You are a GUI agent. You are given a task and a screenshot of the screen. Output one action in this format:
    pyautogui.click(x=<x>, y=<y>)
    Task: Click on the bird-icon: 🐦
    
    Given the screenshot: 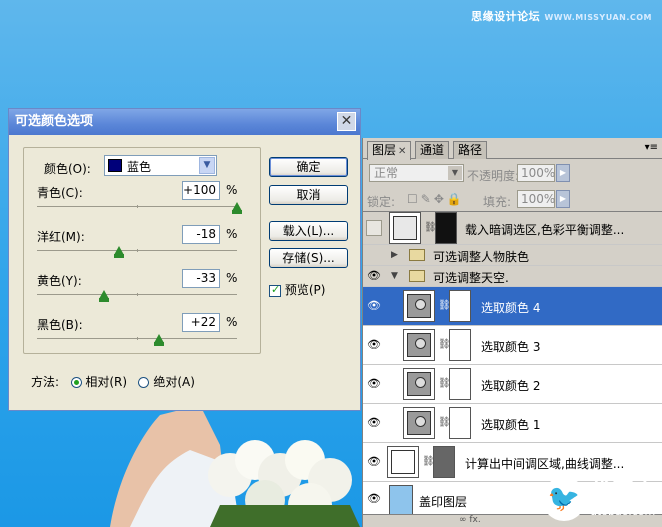 What is the action you would take?
    pyautogui.click(x=563, y=499)
    